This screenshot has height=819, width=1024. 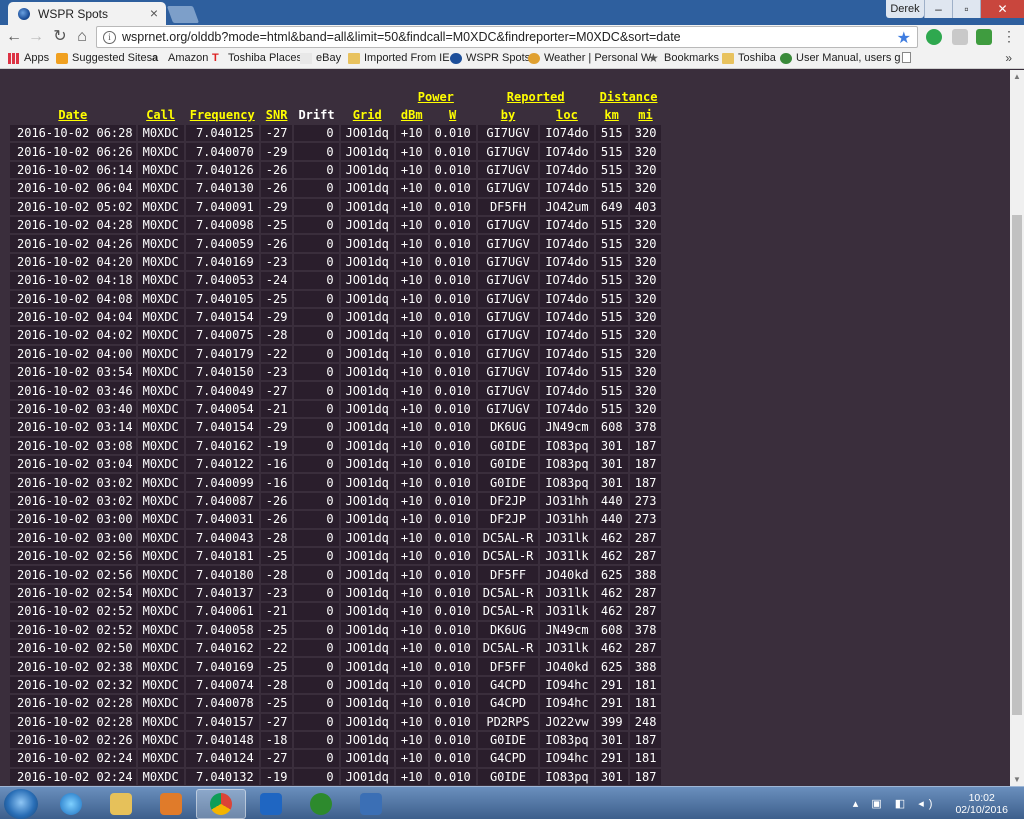 I want to click on reporter-loc-column-header: loc, so click(x=566, y=115).